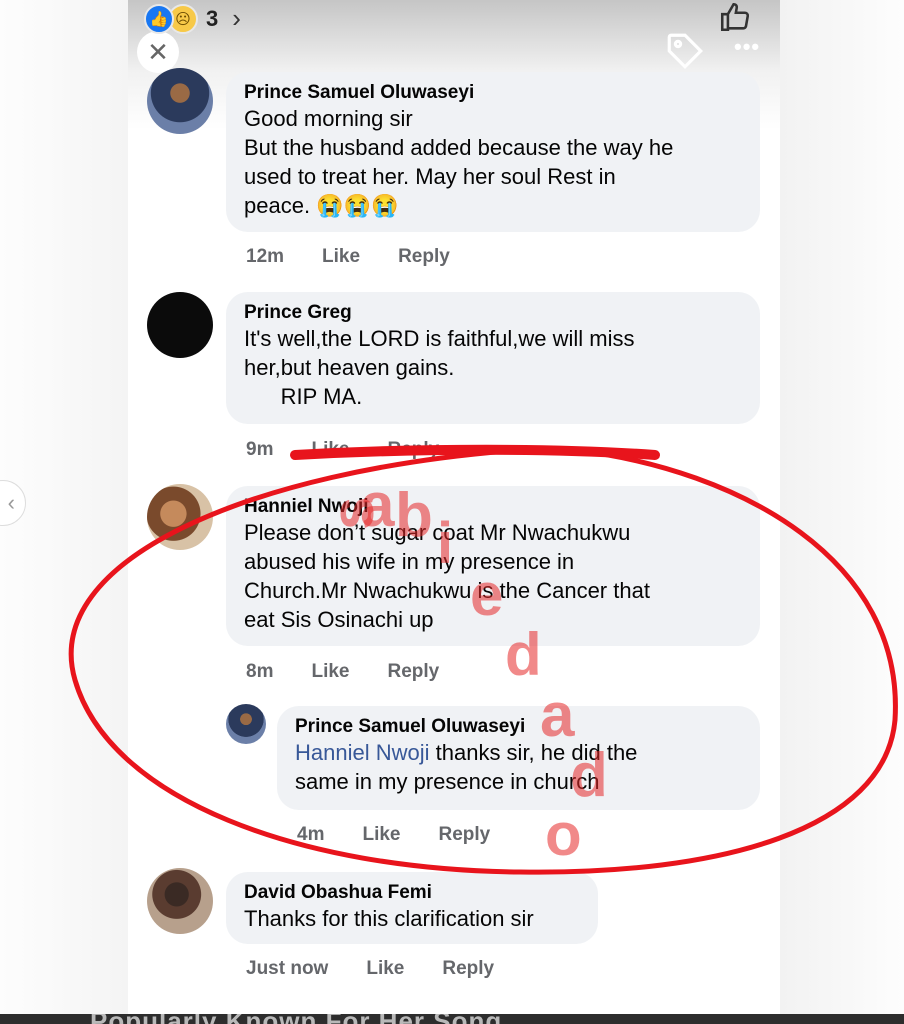 The image size is (904, 1024). What do you see at coordinates (493, 313) in the screenshot?
I see `comment-author: Prince Greg` at bounding box center [493, 313].